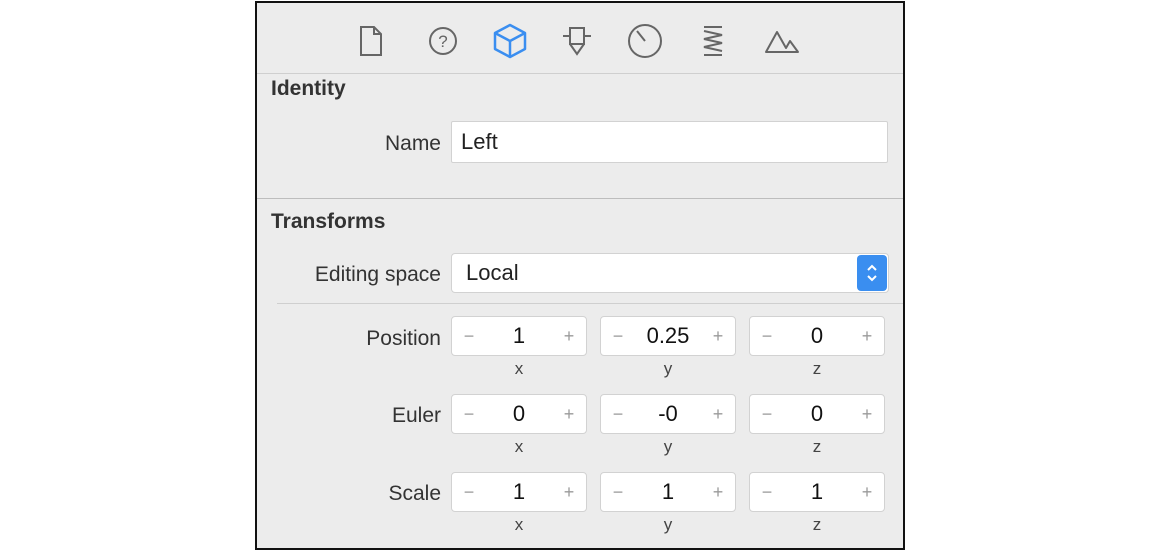  I want to click on position-z-value: 0, so click(817, 336).